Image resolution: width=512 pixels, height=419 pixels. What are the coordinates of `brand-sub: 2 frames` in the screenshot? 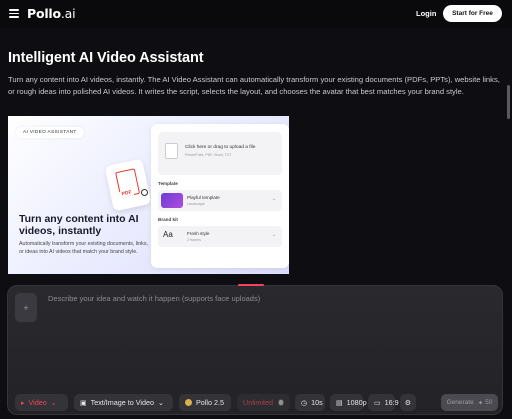 It's located at (194, 240).